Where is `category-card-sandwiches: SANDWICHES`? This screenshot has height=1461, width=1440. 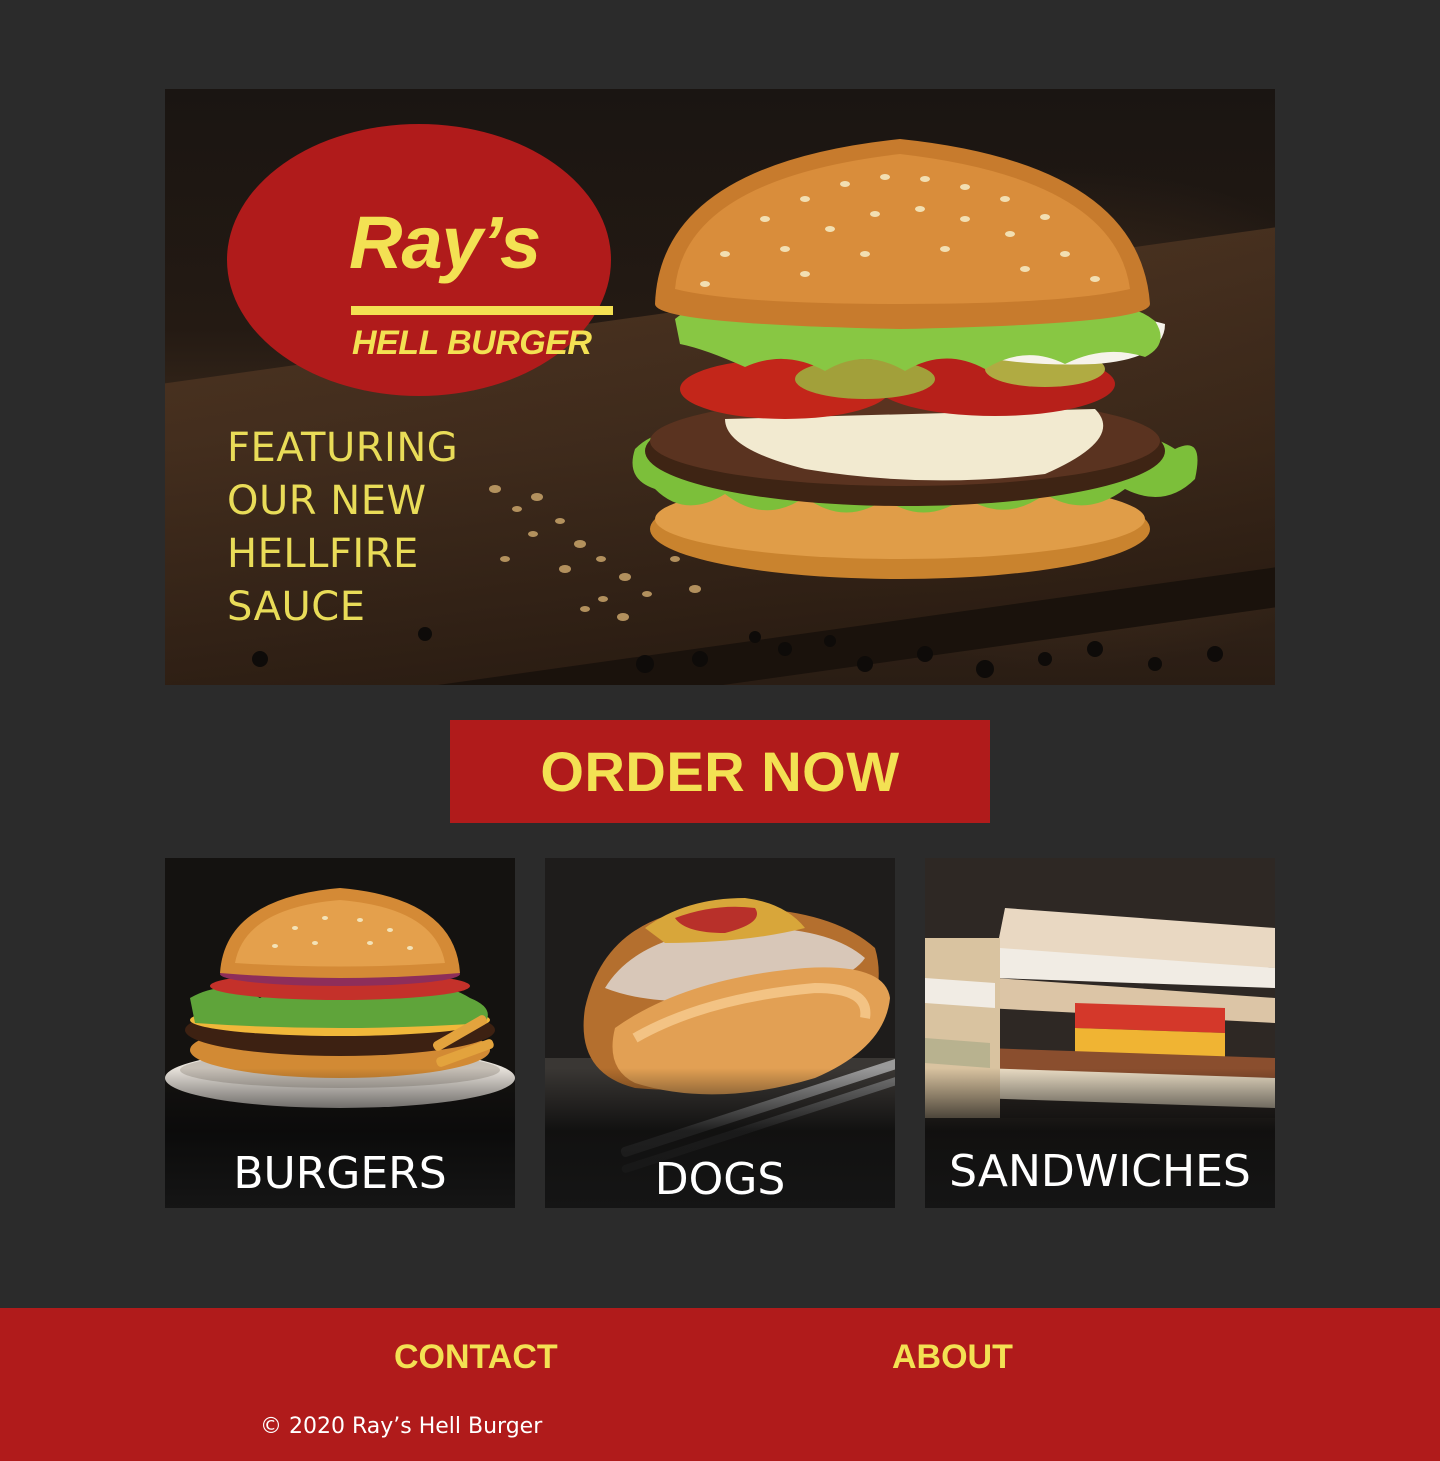 category-card-sandwiches: SANDWICHES is located at coordinates (1100, 1033).